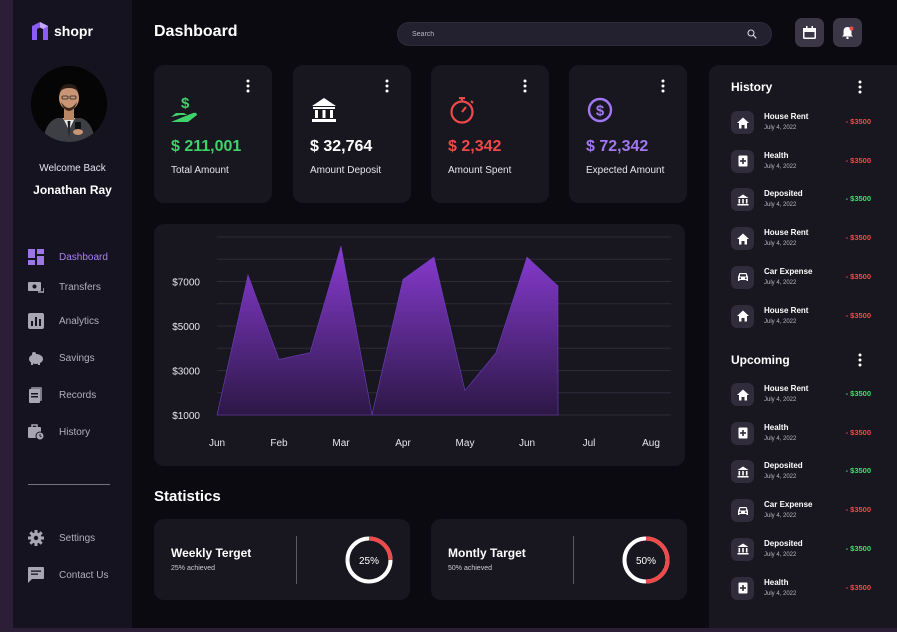 Image resolution: width=897 pixels, height=632 pixels. What do you see at coordinates (84, 575) in the screenshot?
I see `sidebar-item-label: Contact Us` at bounding box center [84, 575].